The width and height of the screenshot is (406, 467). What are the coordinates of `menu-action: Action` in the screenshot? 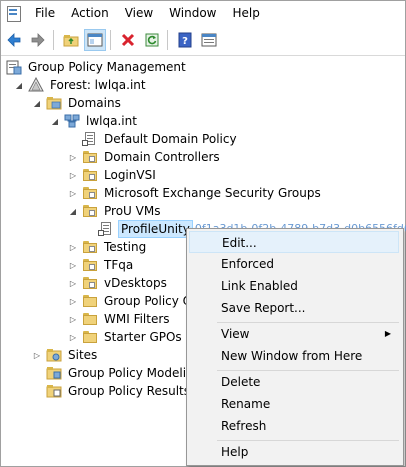 It's located at (90, 13).